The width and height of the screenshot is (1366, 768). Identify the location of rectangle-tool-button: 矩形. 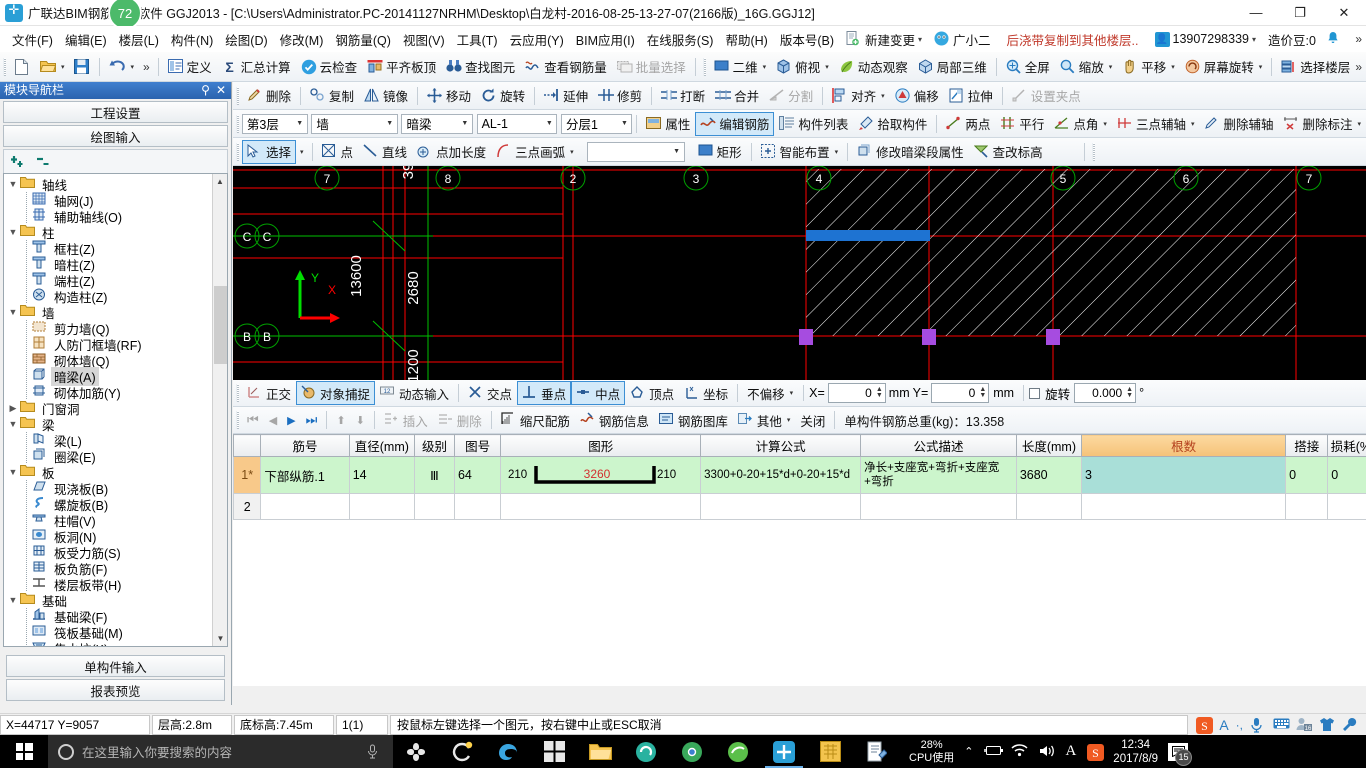
(720, 152).